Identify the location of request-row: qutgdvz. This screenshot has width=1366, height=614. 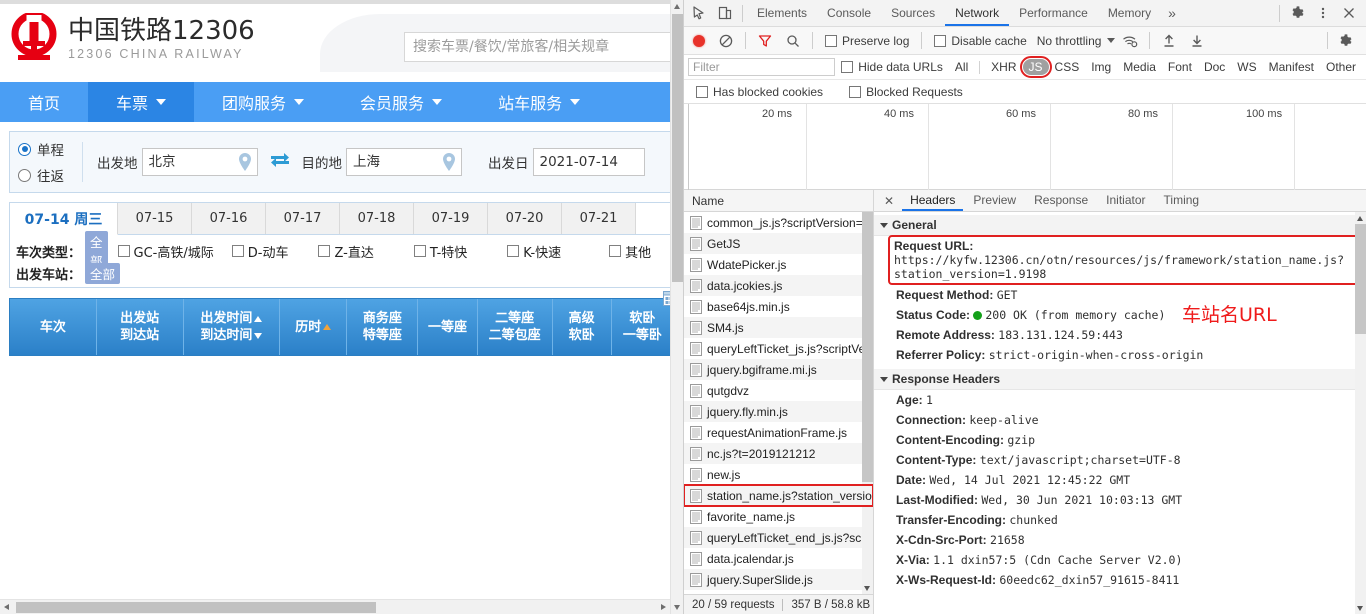
(778, 390).